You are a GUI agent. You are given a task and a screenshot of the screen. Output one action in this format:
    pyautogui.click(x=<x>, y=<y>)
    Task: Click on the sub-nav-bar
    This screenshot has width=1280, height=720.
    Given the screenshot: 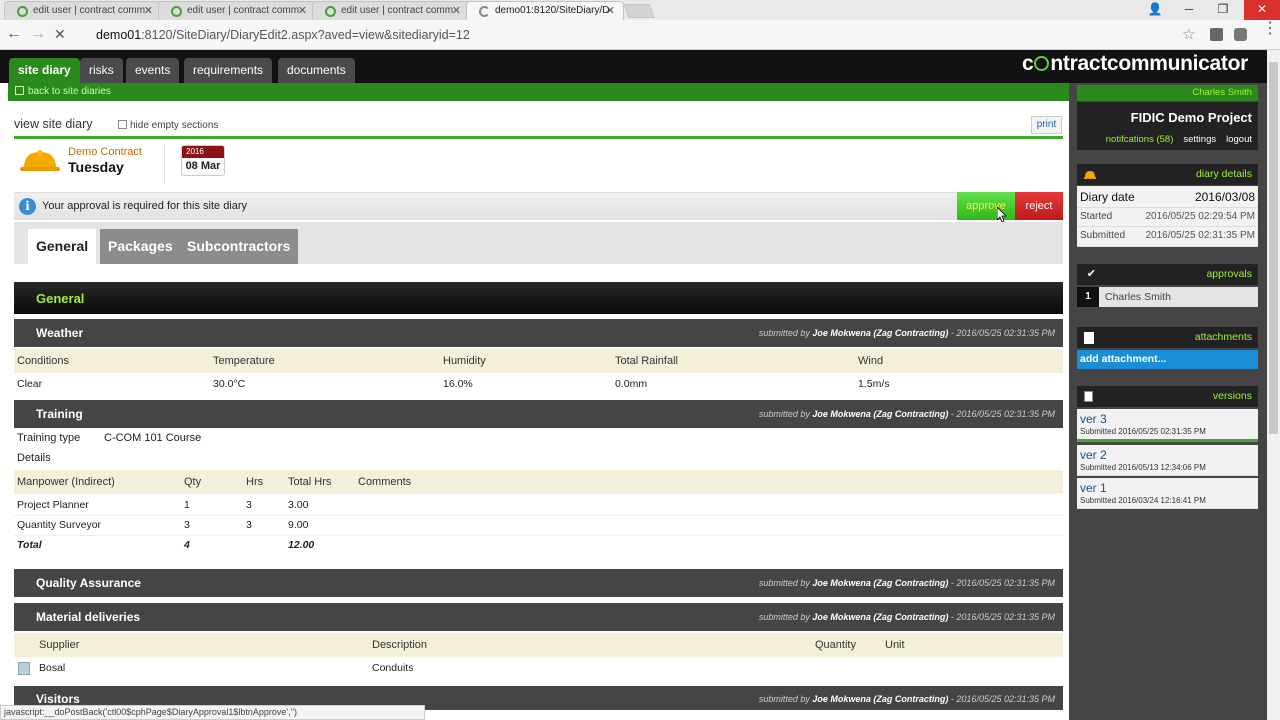 What is the action you would take?
    pyautogui.click(x=538, y=92)
    